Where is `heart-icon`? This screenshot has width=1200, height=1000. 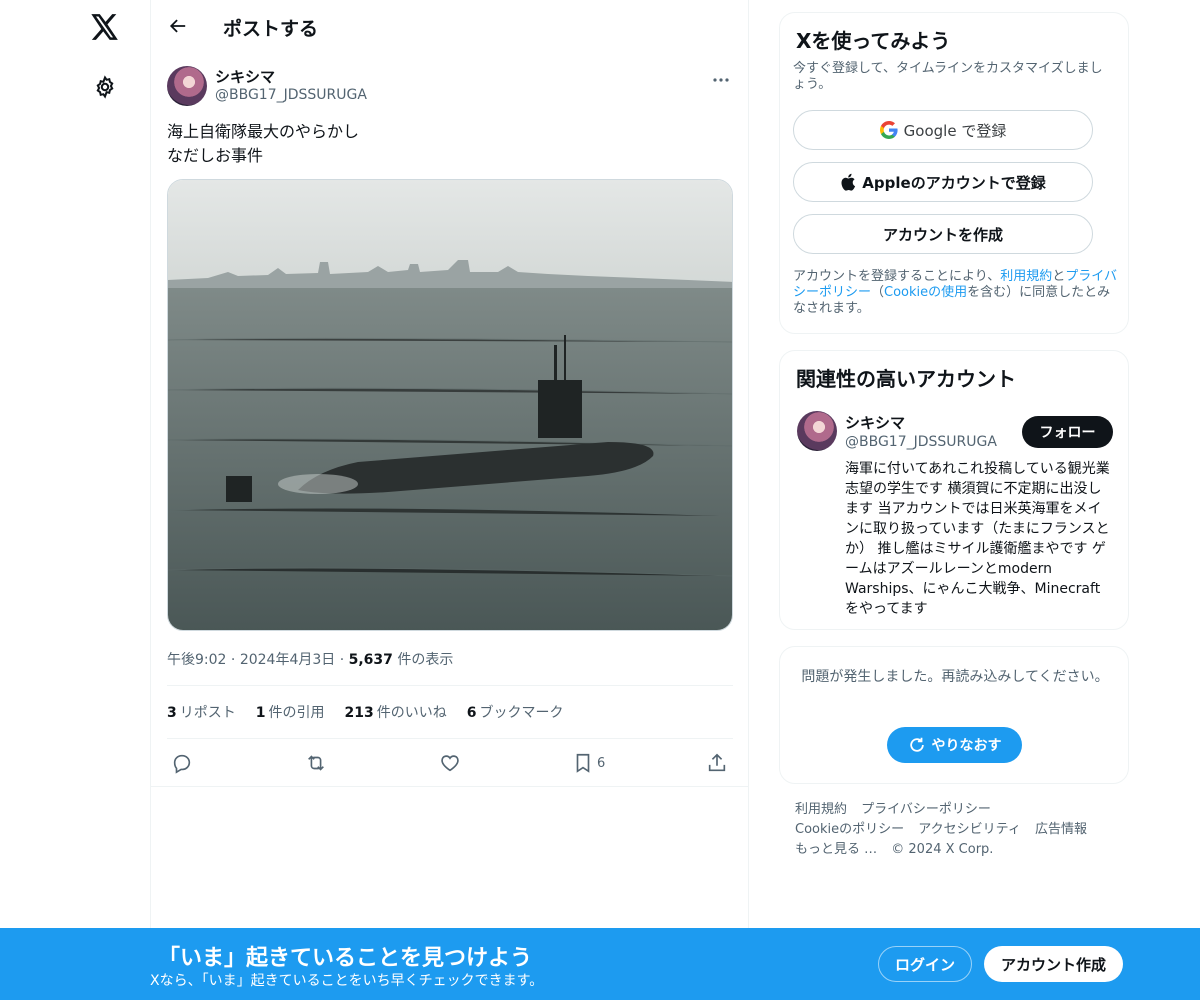 heart-icon is located at coordinates (450, 763).